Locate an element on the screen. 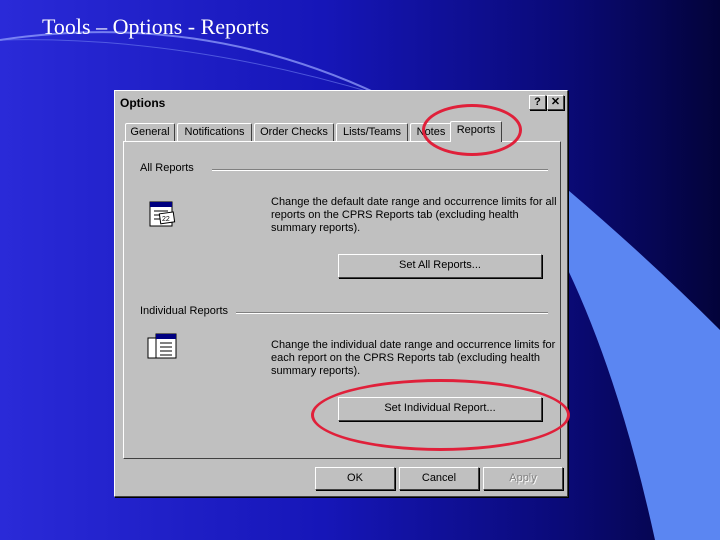 The image size is (720, 540). individual-report-icon is located at coordinates (162, 346).